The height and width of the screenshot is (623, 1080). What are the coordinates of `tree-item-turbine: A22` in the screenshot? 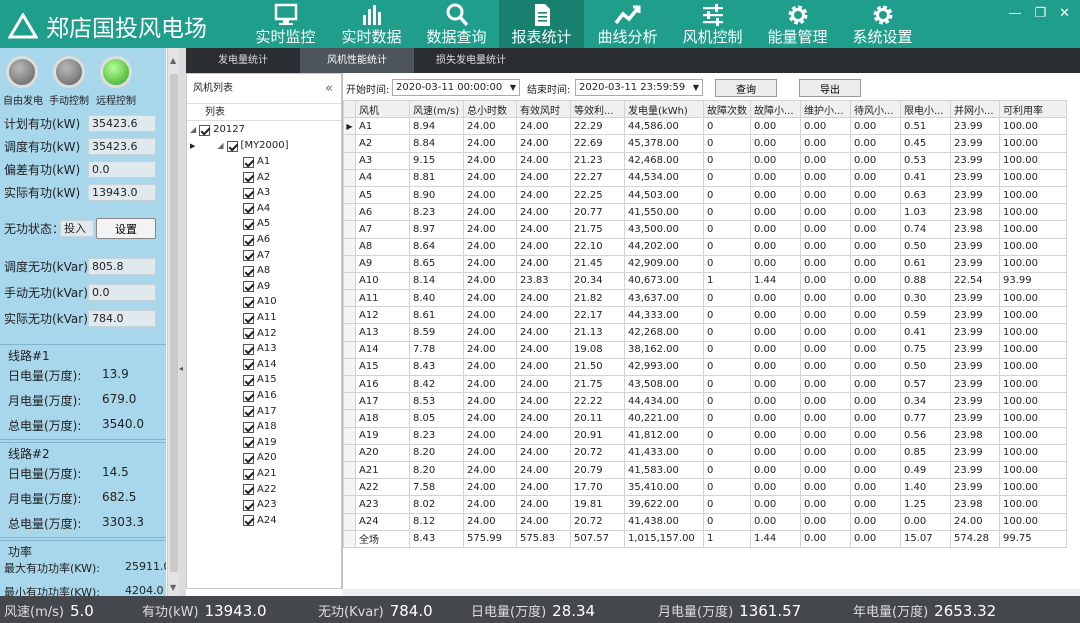 It's located at (260, 490).